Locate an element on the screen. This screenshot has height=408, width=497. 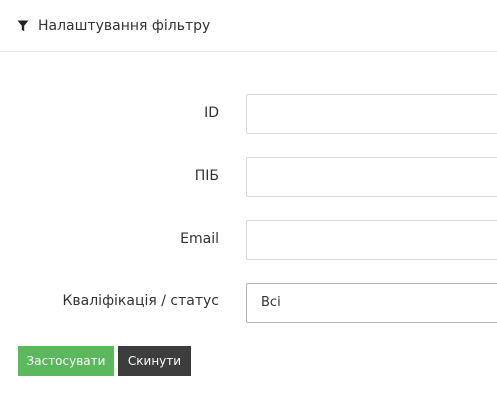
name-label: ПІБ is located at coordinates (206, 176).